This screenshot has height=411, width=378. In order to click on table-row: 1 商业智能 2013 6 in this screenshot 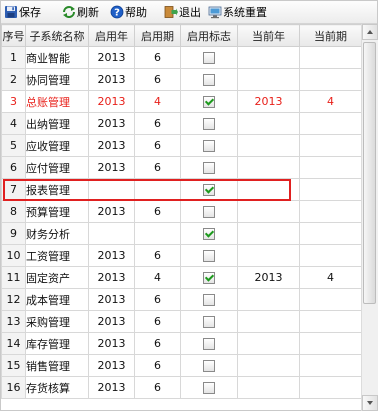, I will do `click(181, 57)`.